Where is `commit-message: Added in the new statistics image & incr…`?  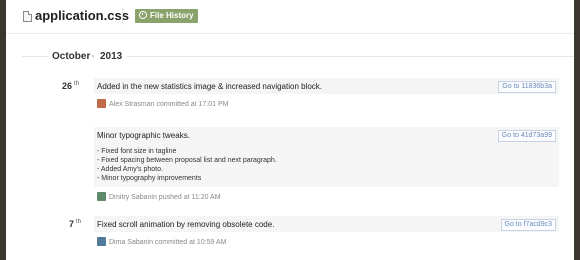 commit-message: Added in the new statistics image & incr… is located at coordinates (210, 86).